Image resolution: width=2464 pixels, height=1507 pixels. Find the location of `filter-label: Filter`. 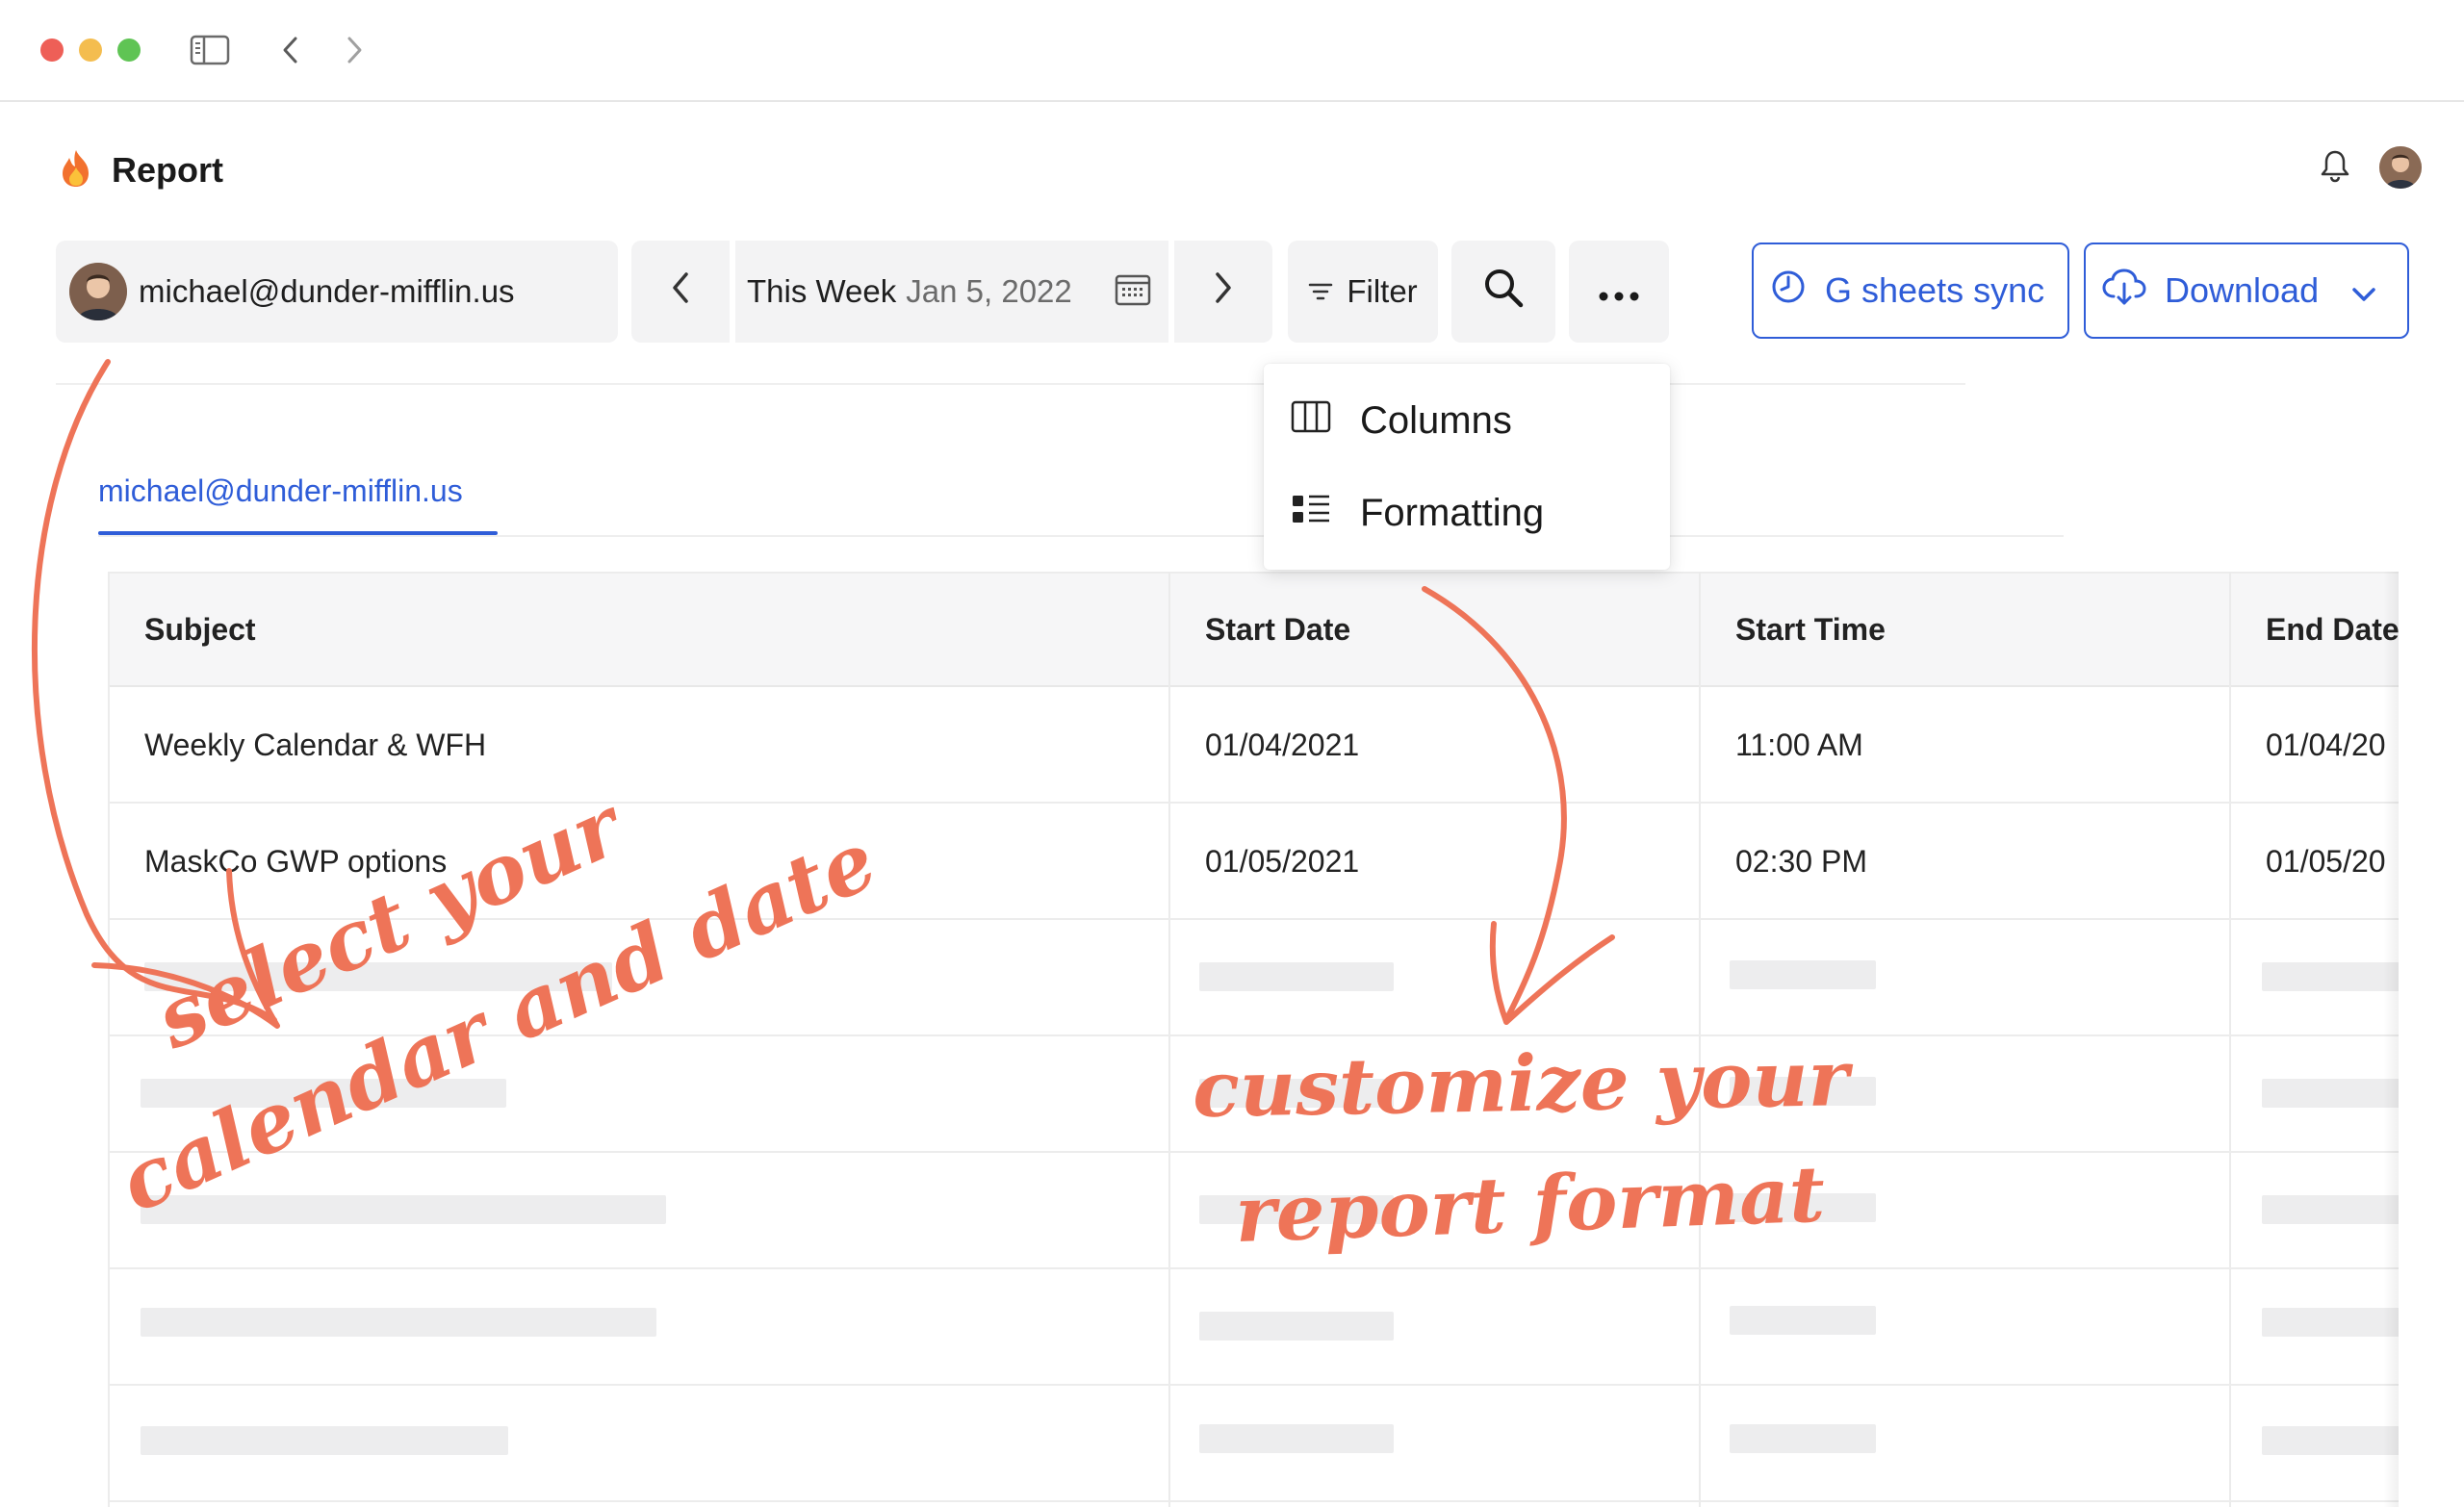

filter-label: Filter is located at coordinates (1382, 291).